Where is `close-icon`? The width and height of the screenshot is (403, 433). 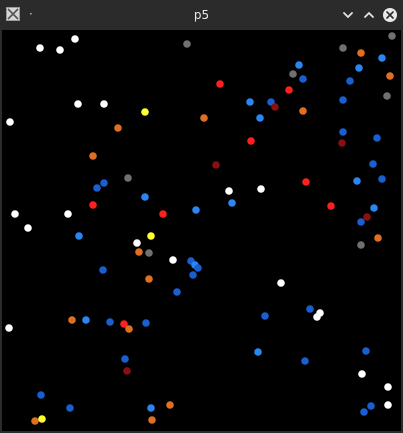 close-icon is located at coordinates (390, 15).